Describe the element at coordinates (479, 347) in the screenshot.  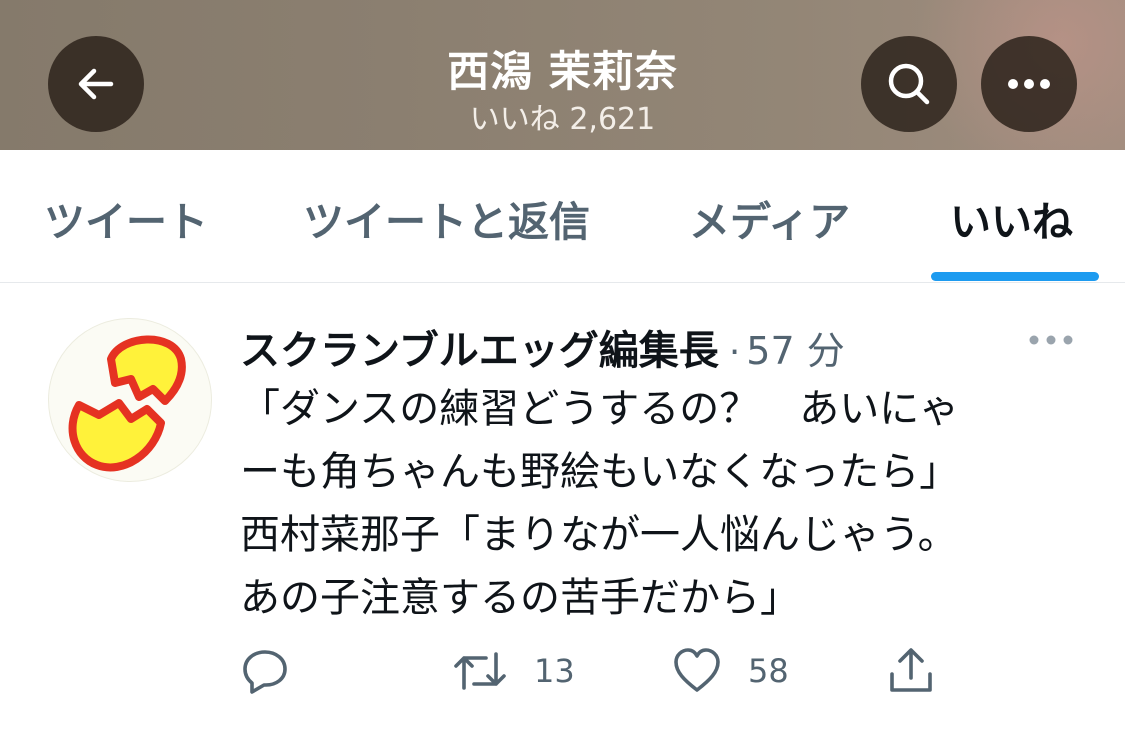
I see `author-name: スクランブルエッグ編集長` at that location.